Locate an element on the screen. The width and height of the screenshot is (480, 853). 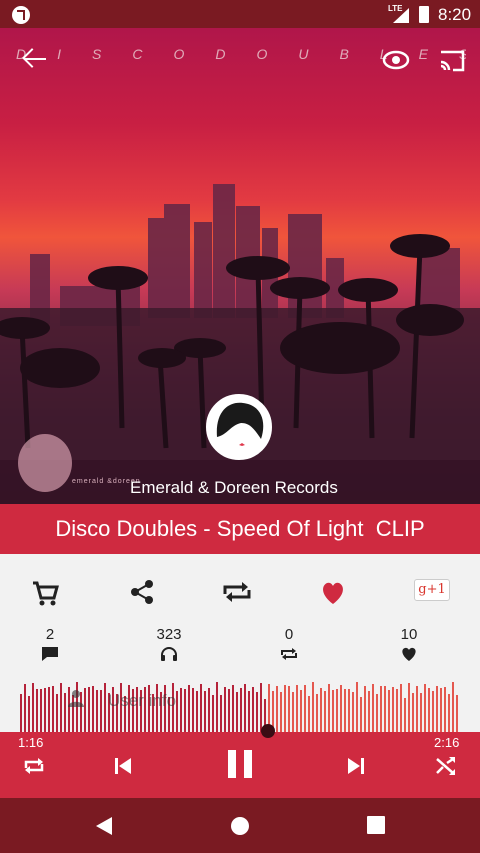
previous-icon is located at coordinates (123, 766).